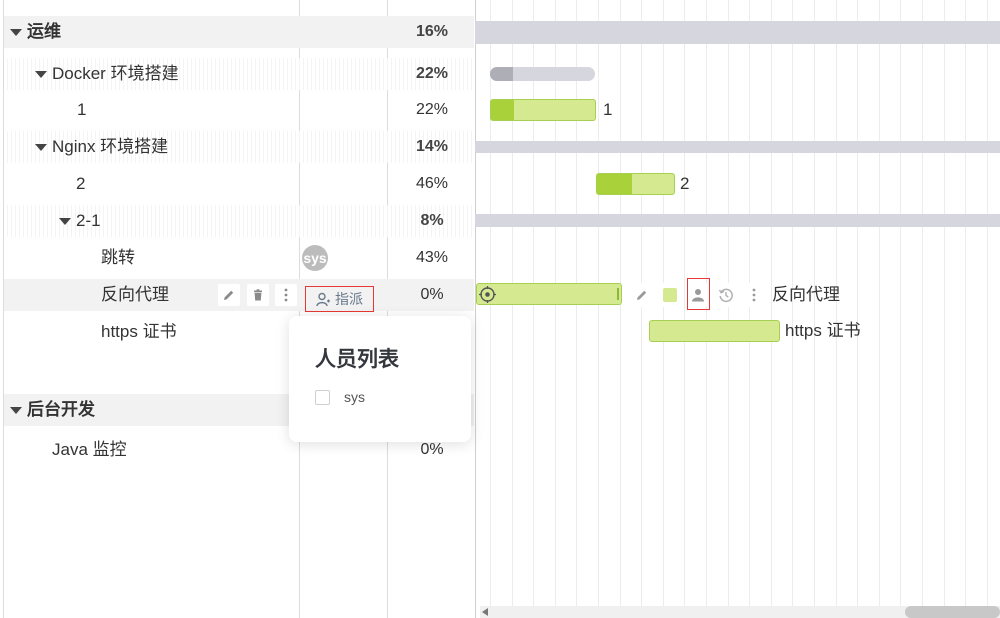 The image size is (1000, 618). Describe the element at coordinates (61, 409) in the screenshot. I see `row-name: 后台开发` at that location.